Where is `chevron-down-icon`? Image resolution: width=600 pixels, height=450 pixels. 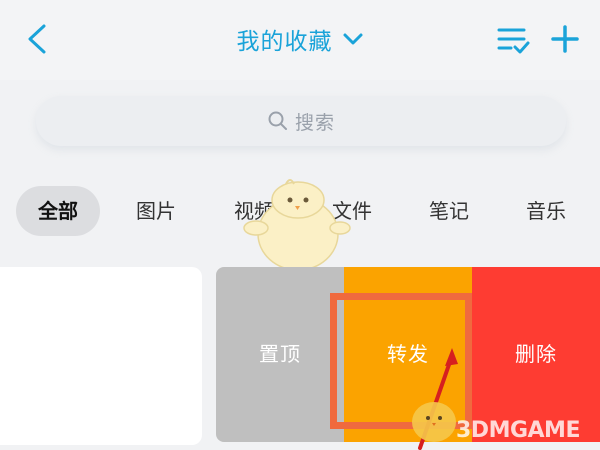 chevron-down-icon is located at coordinates (353, 39).